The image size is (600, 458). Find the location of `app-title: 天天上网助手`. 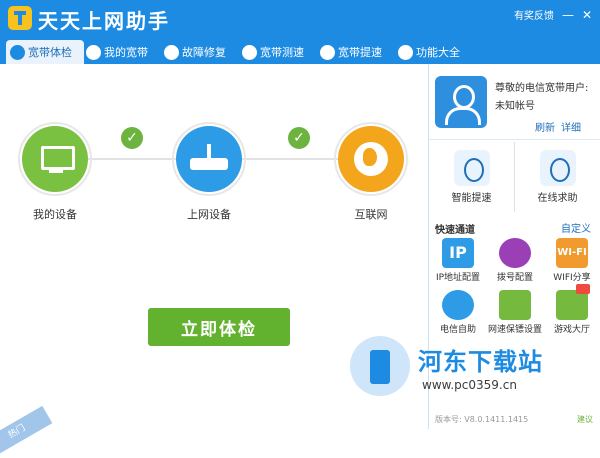

app-title: 天天上网助手 is located at coordinates (104, 21).